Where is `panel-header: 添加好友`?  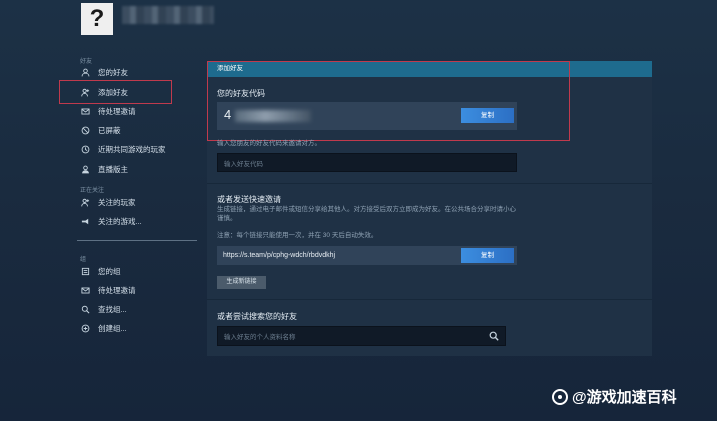
panel-header: 添加好友 is located at coordinates (429, 69).